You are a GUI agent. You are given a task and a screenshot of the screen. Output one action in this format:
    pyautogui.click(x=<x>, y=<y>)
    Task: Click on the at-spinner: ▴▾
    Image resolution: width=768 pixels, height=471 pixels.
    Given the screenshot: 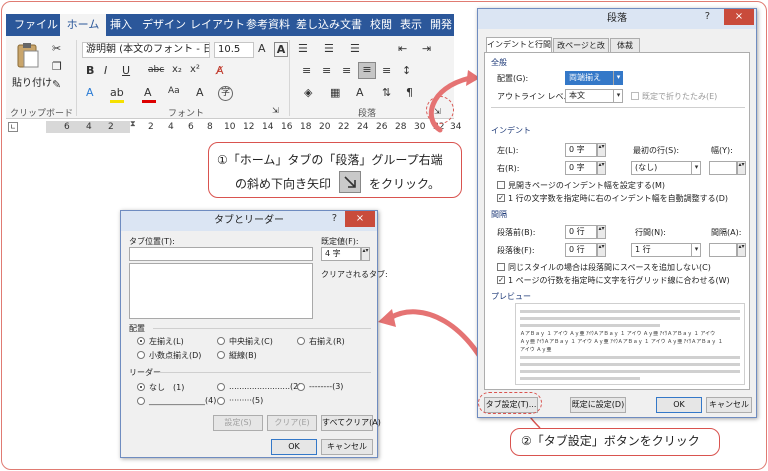 What is the action you would take?
    pyautogui.click(x=741, y=250)
    